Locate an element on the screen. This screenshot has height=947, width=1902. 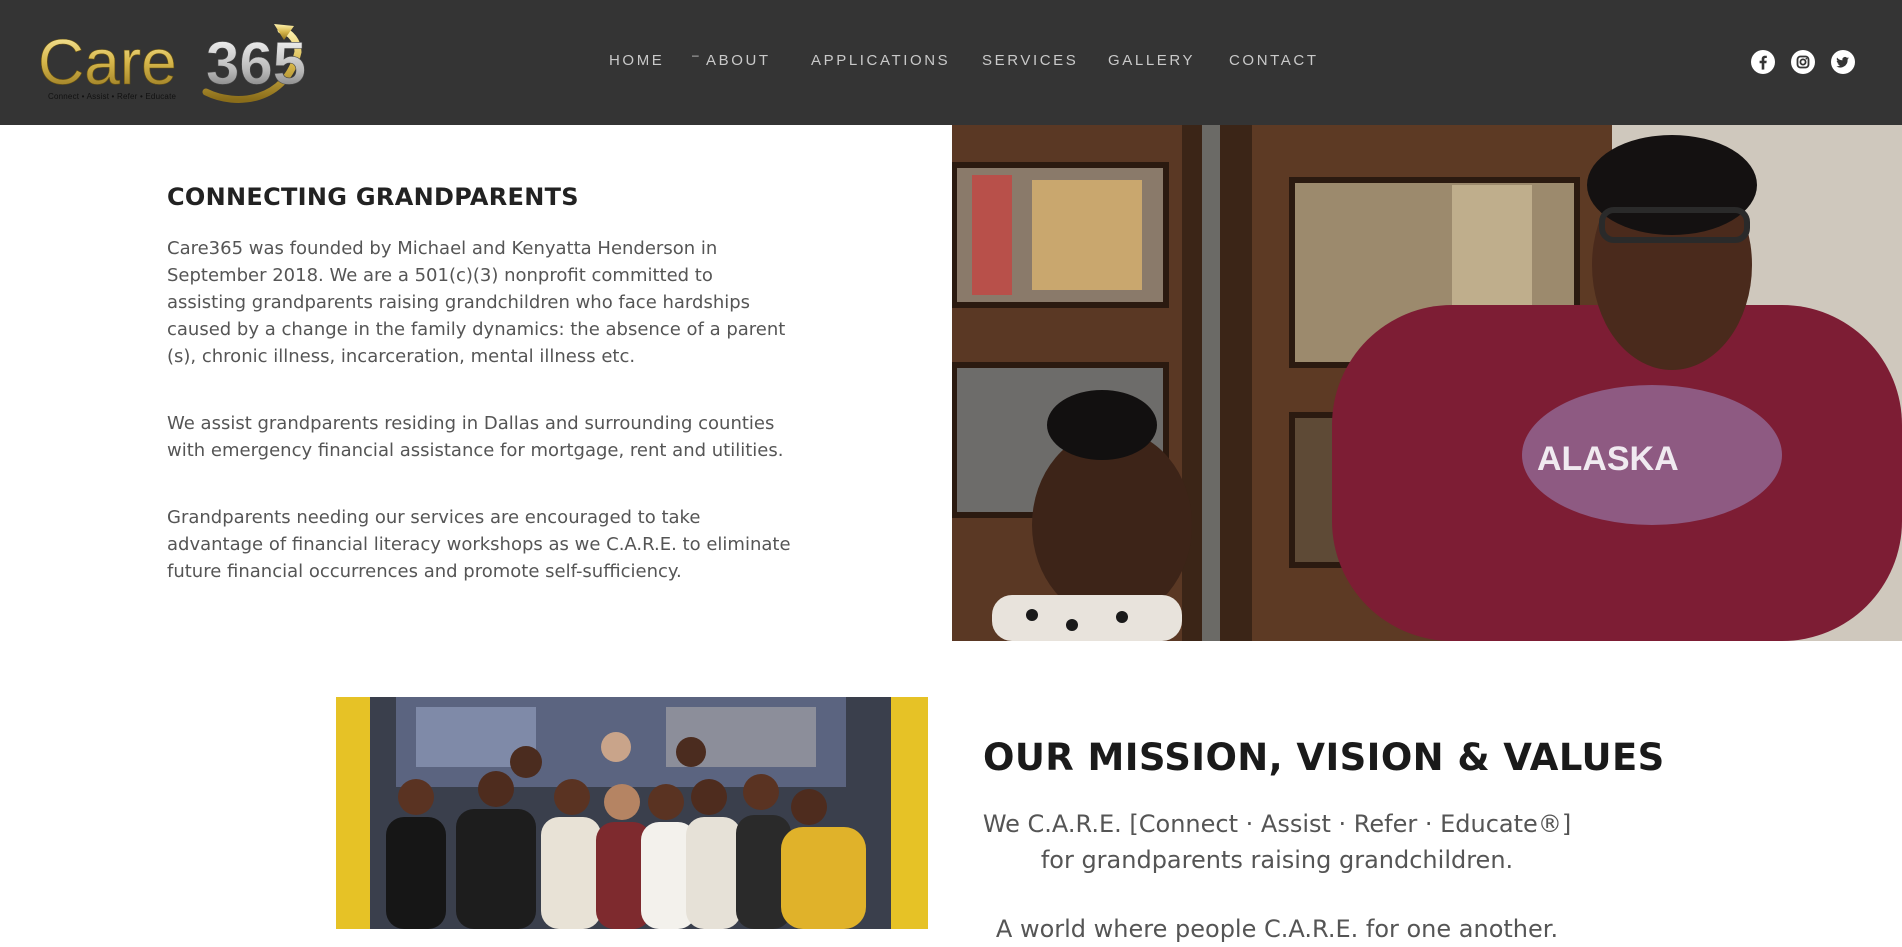
instagram-icon is located at coordinates (1803, 62).